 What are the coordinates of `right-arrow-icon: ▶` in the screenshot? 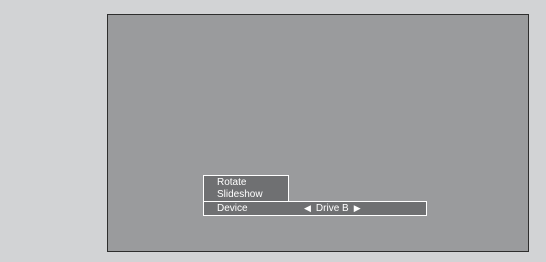 It's located at (357, 208).